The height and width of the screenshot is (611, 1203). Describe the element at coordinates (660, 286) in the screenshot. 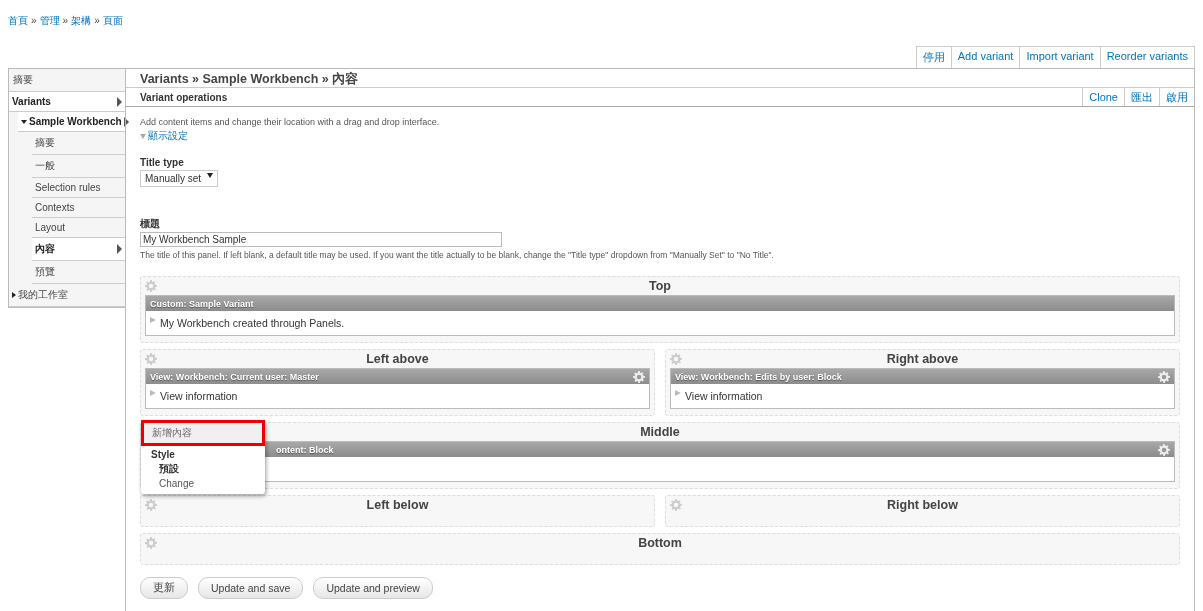

I see `region-title: Top` at that location.